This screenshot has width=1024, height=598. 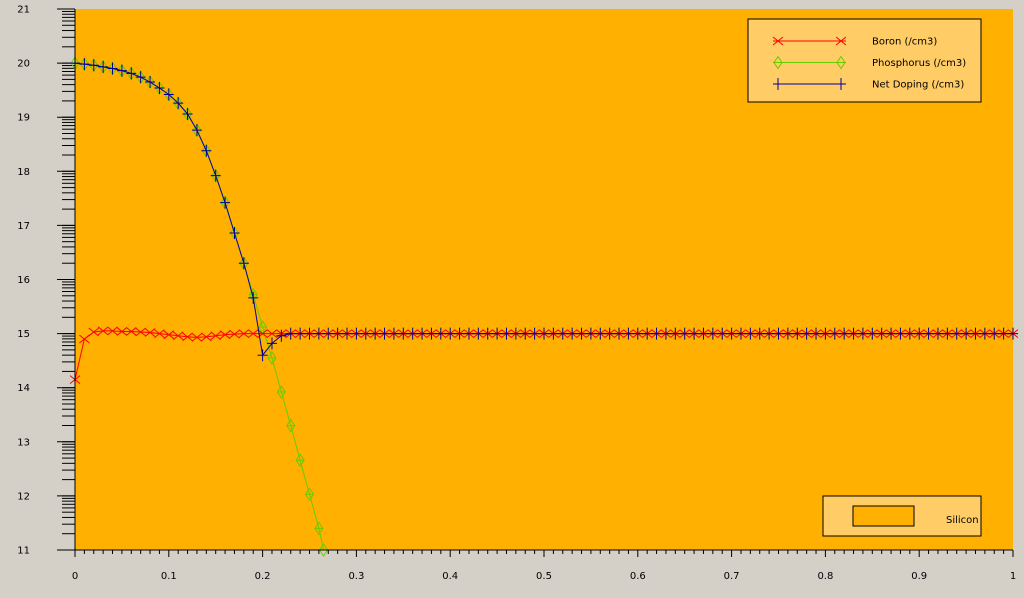 What do you see at coordinates (23, 64) in the screenshot?
I see `y-tick-label: 20` at bounding box center [23, 64].